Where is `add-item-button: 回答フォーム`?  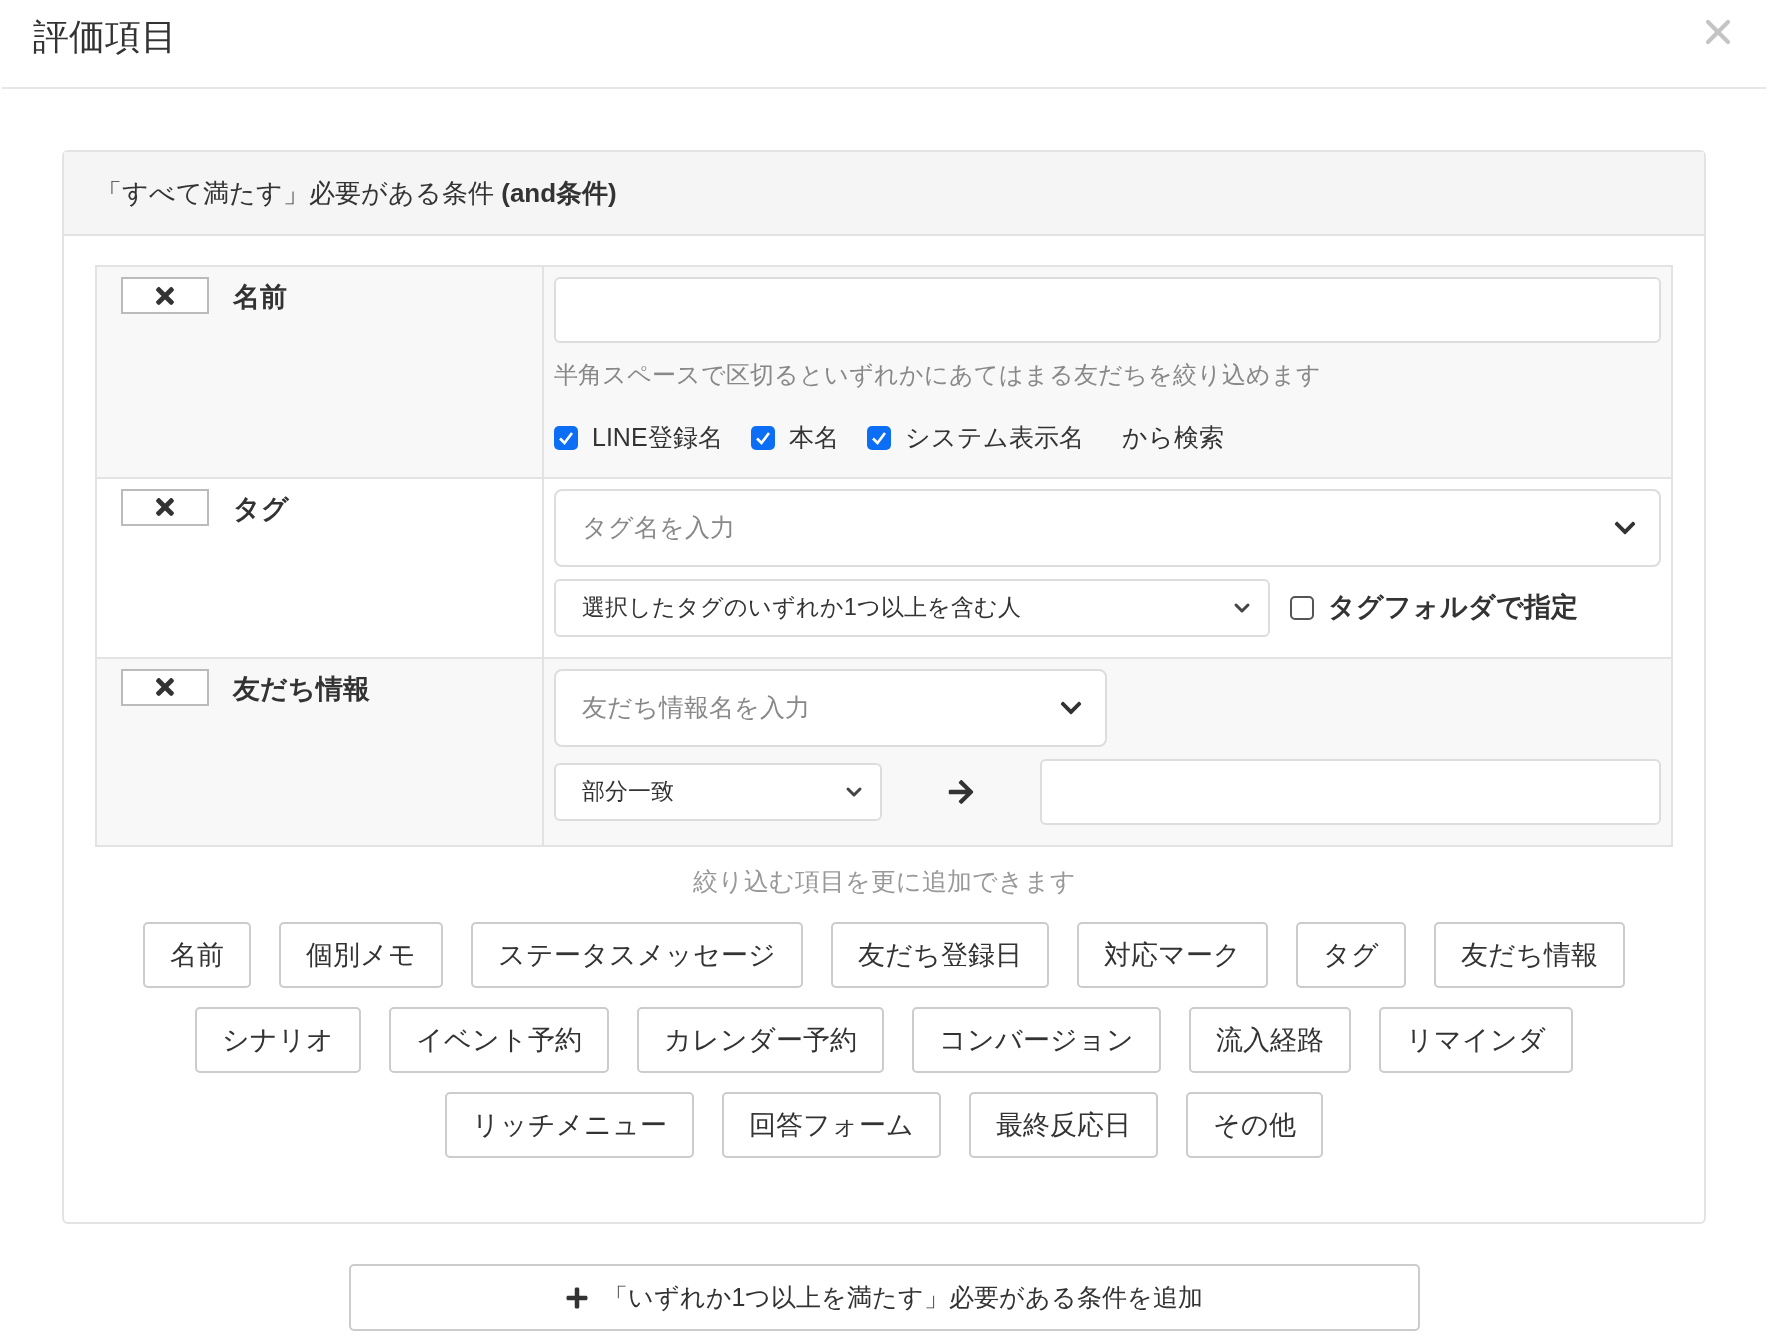
add-item-button: 回答フォーム is located at coordinates (831, 1125).